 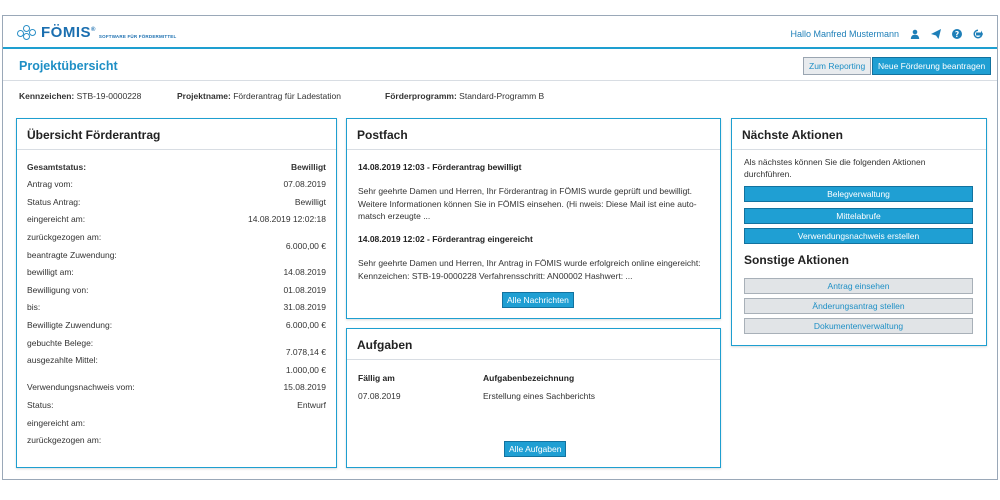 What do you see at coordinates (465, 96) in the screenshot?
I see `meta-foerderprogramm: Förderprogramm: Standard-Programm B` at bounding box center [465, 96].